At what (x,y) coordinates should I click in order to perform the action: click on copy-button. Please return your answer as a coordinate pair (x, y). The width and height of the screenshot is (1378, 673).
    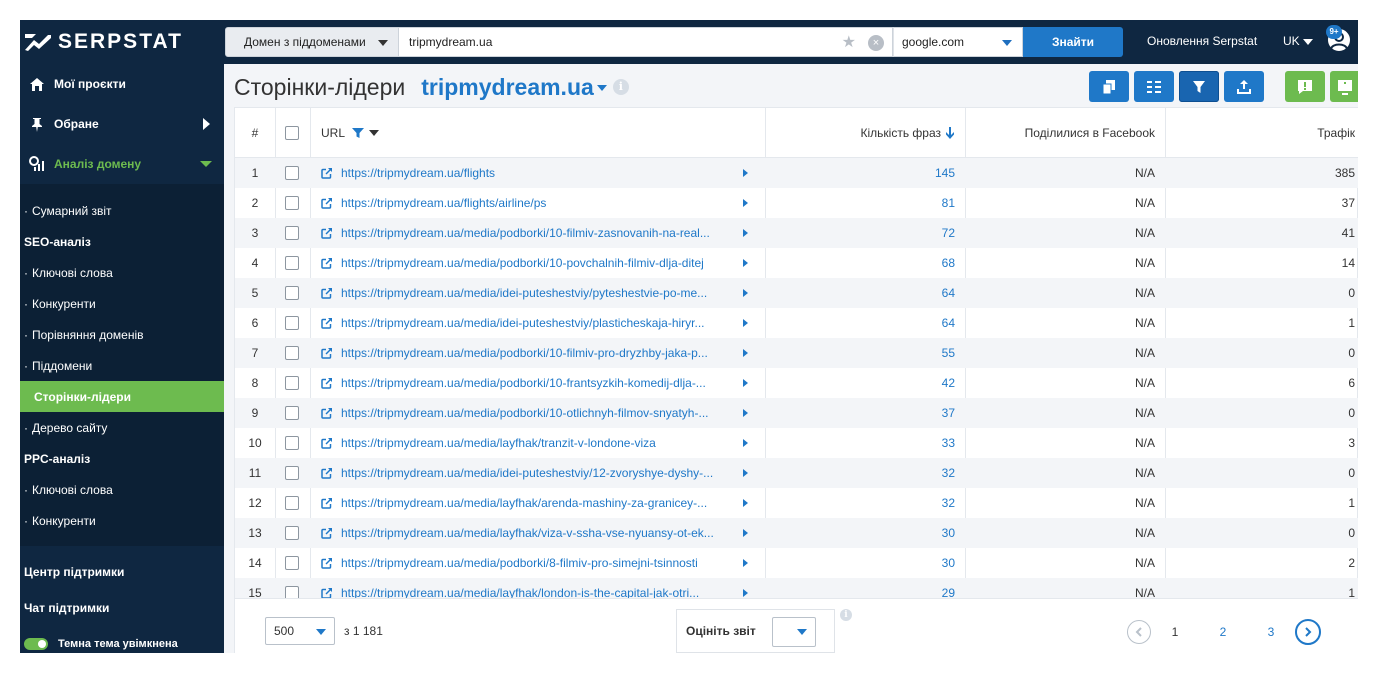
    Looking at the image, I should click on (1109, 86).